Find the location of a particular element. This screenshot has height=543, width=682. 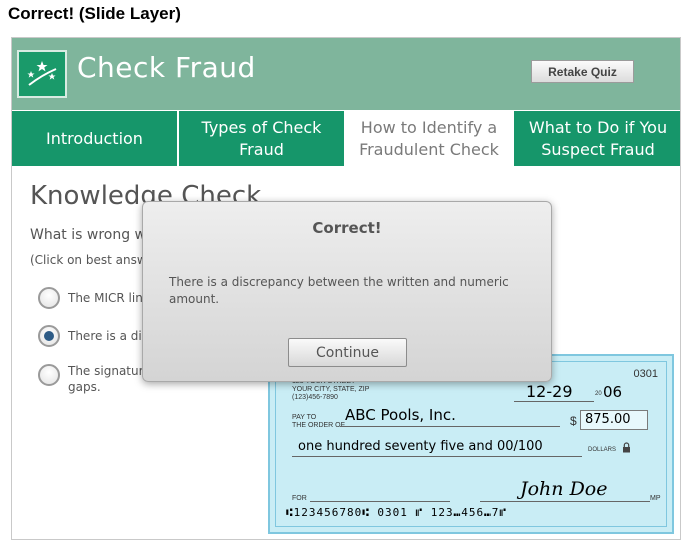

answer-option-2: There is a di is located at coordinates (90, 336).